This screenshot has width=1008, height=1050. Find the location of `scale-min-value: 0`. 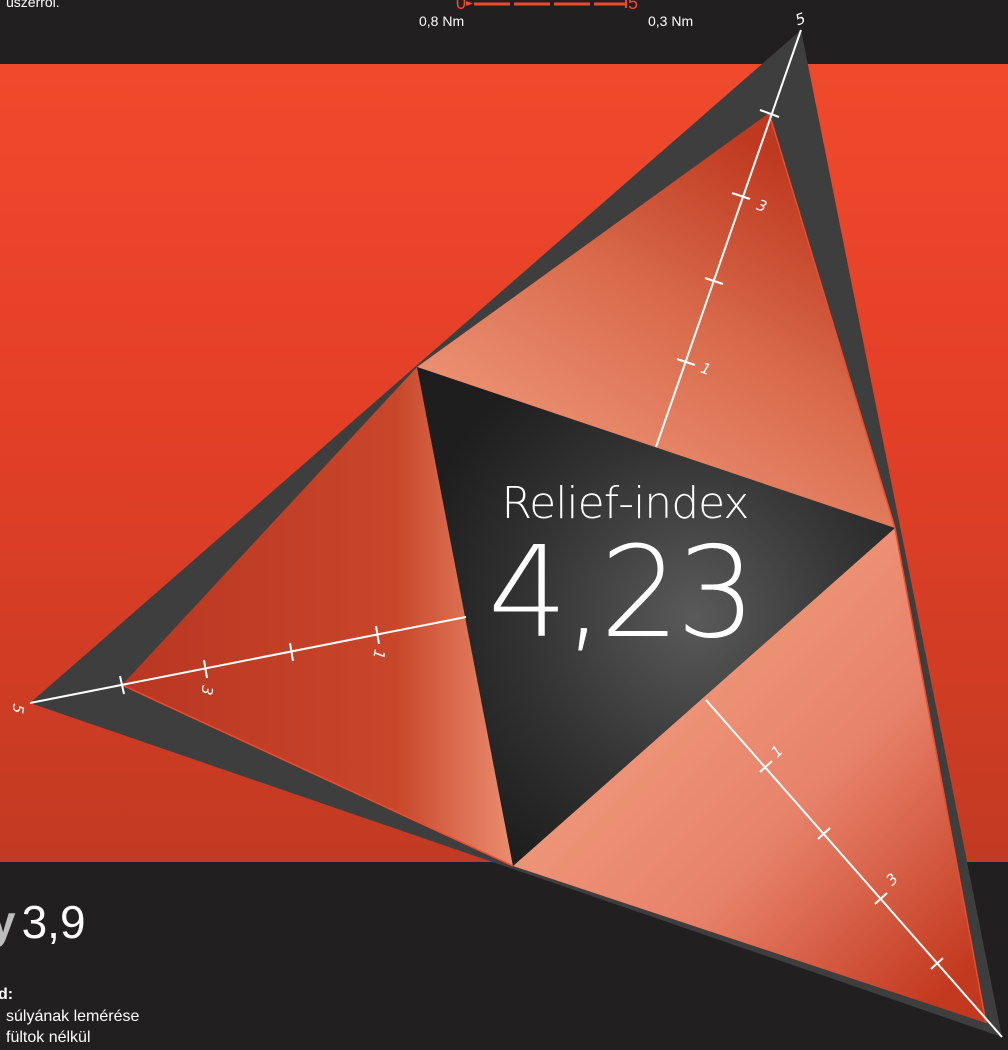

scale-min-value: 0 is located at coordinates (461, 6).